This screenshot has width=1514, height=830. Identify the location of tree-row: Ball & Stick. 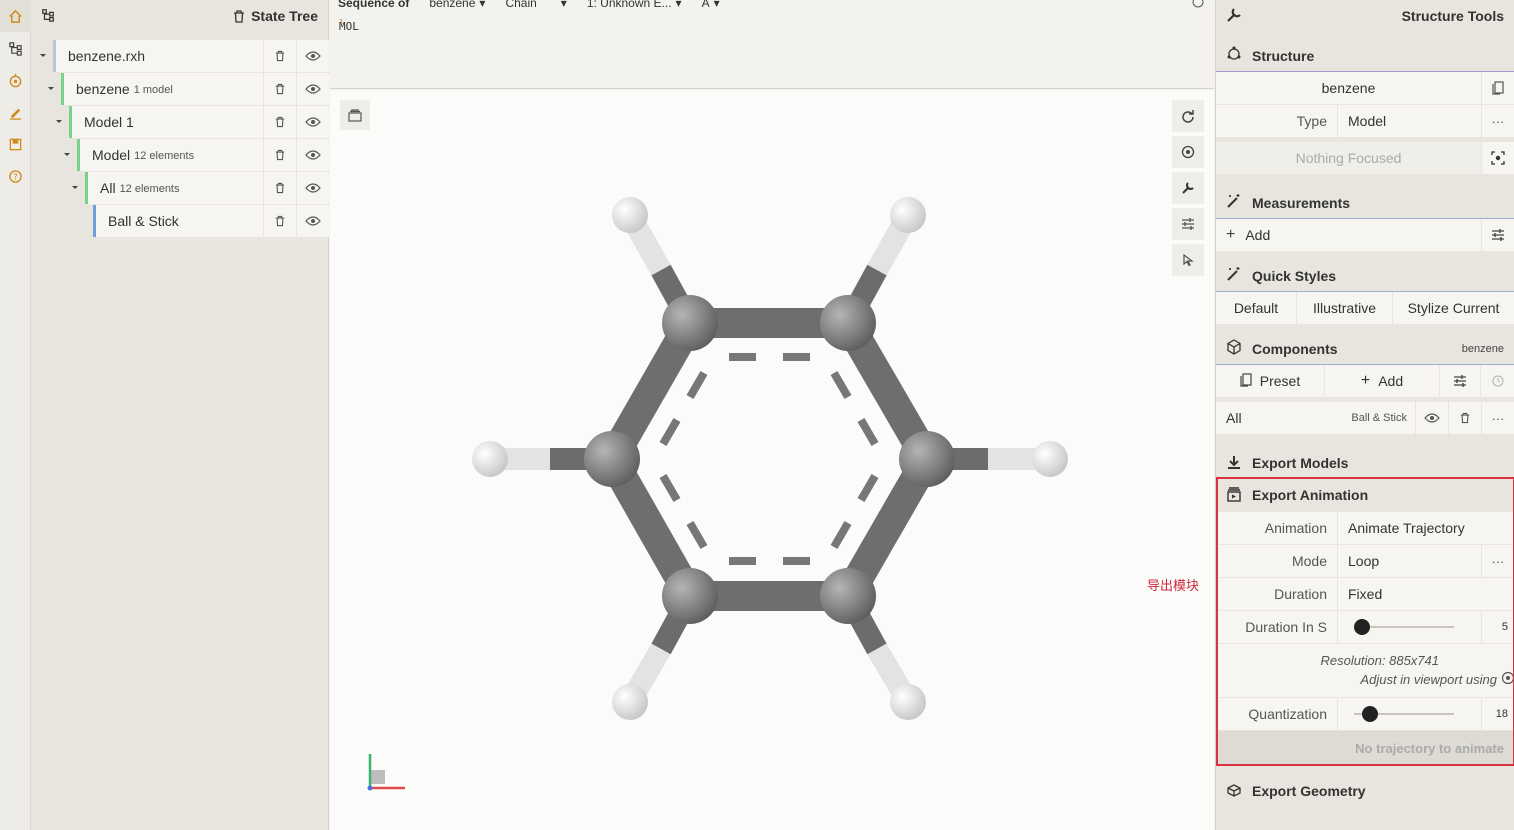
(180, 221).